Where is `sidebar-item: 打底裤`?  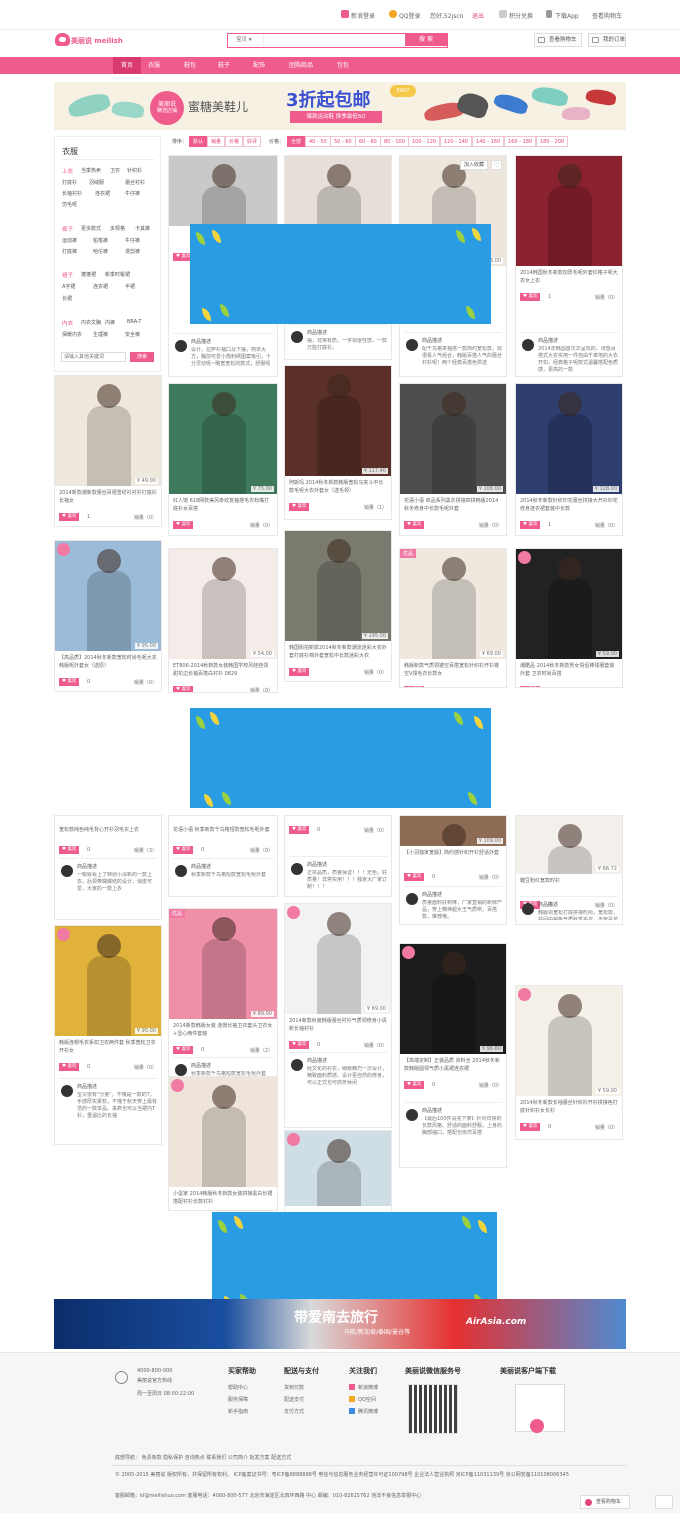 sidebar-item: 打底裤 is located at coordinates (69, 251).